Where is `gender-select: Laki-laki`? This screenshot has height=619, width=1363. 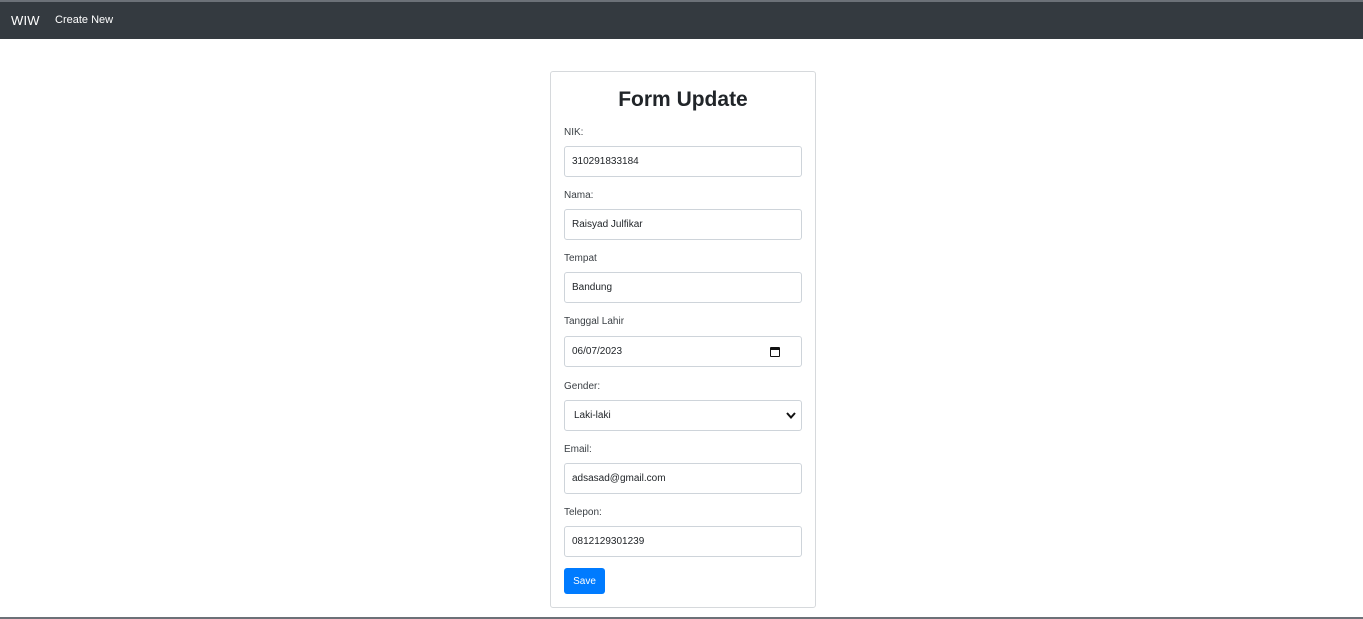 gender-select: Laki-laki is located at coordinates (683, 415).